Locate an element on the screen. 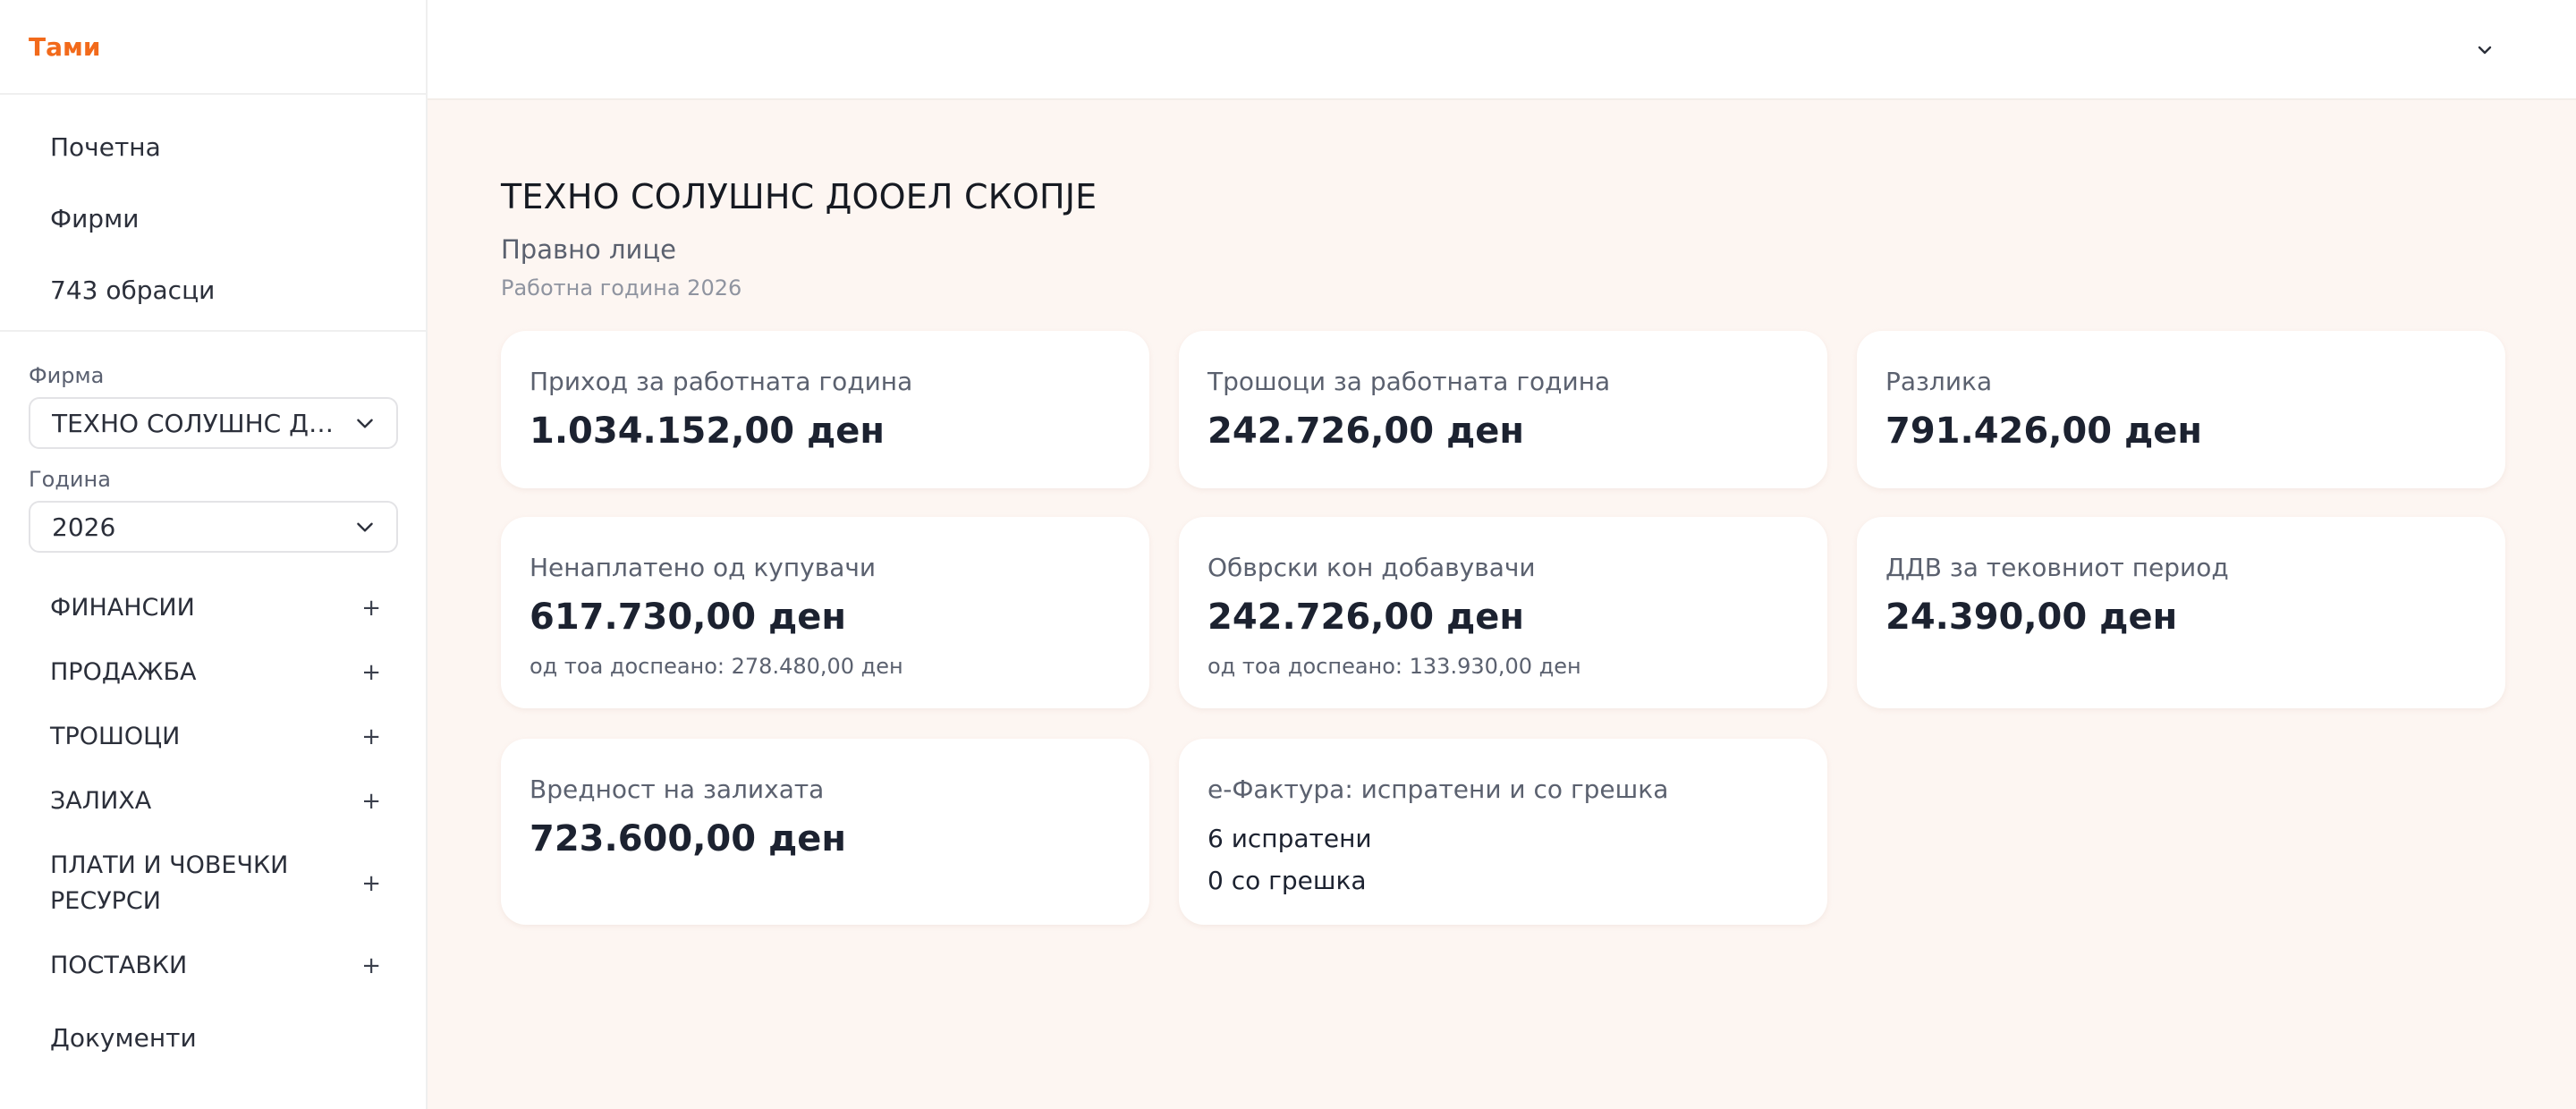 The image size is (2576, 1109). einvoice-sent: 6 испратени is located at coordinates (1290, 838).